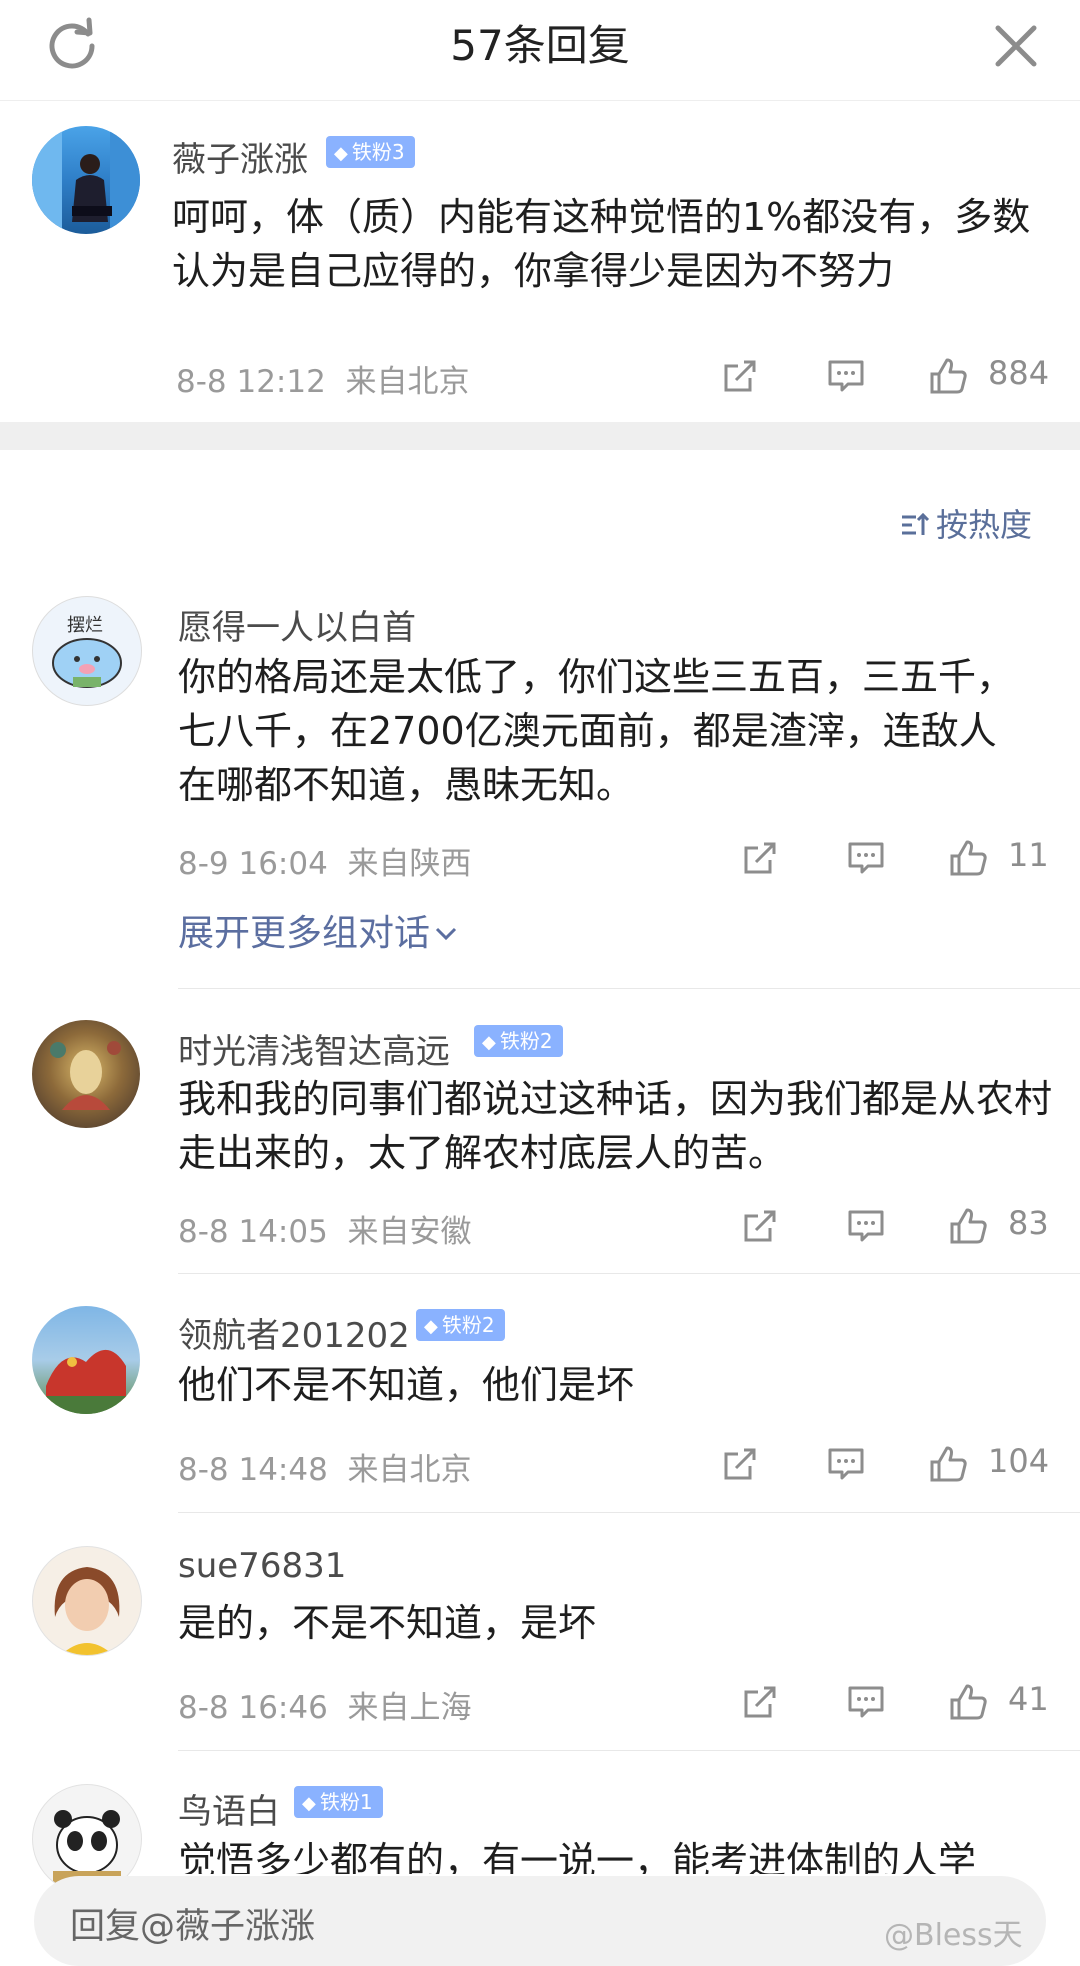 The width and height of the screenshot is (1080, 1966). I want to click on reply-text: 觉悟多少都有的，有一说一，能考进体制的人学, so click(577, 1856).